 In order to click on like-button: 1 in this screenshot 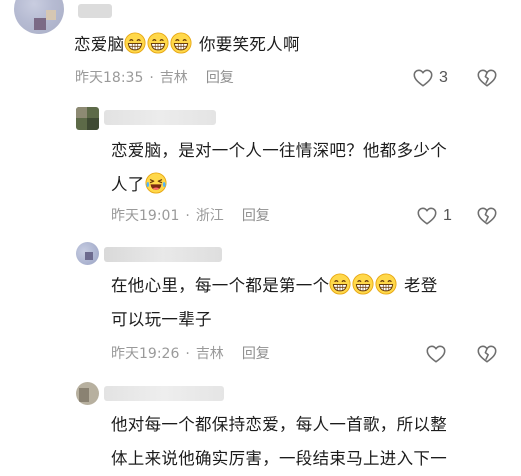, I will do `click(434, 216)`.